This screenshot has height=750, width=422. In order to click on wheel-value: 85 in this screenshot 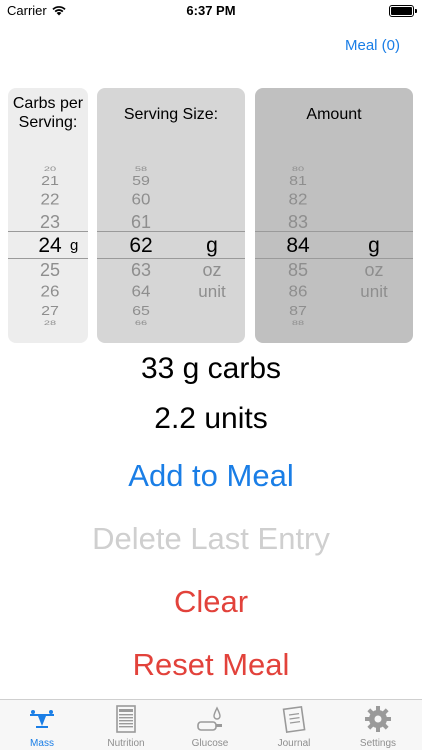, I will do `click(298, 270)`.